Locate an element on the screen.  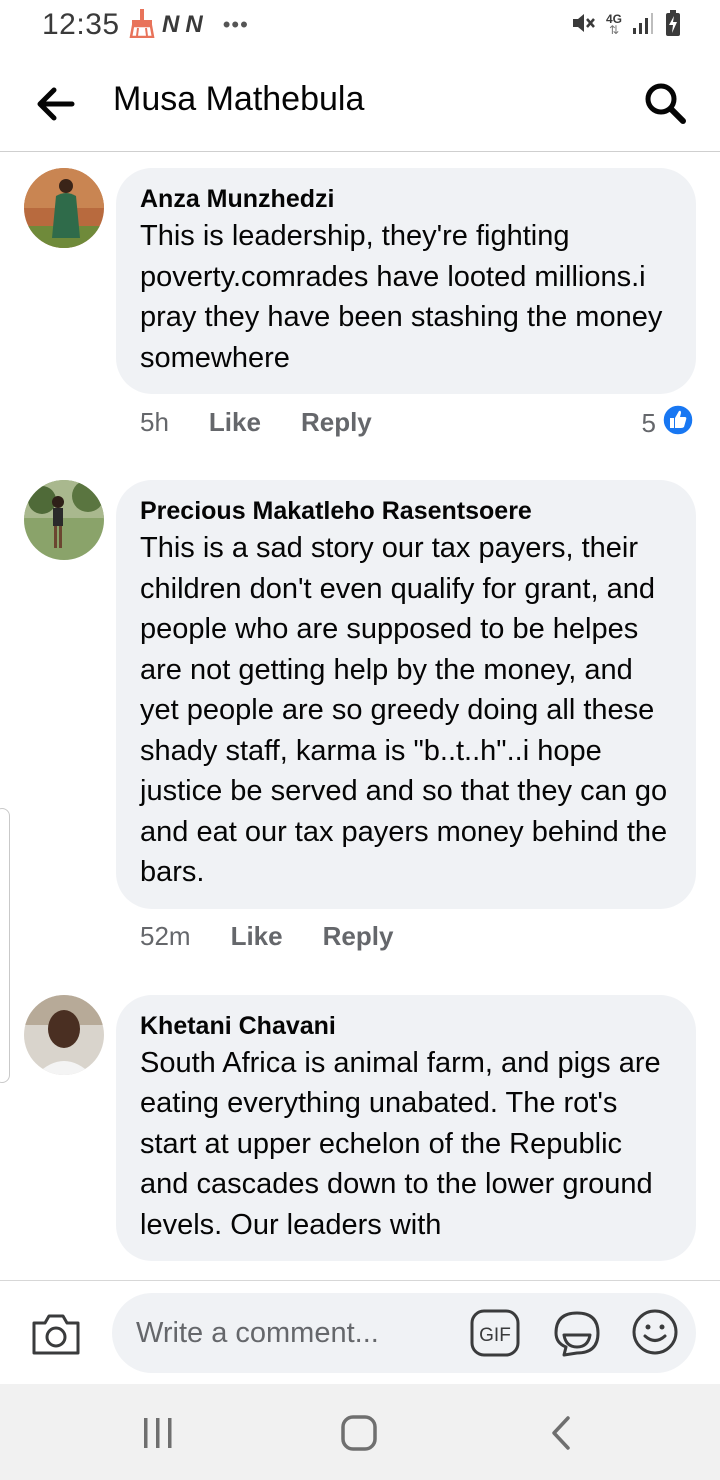
back-arrow-icon is located at coordinates (56, 104).